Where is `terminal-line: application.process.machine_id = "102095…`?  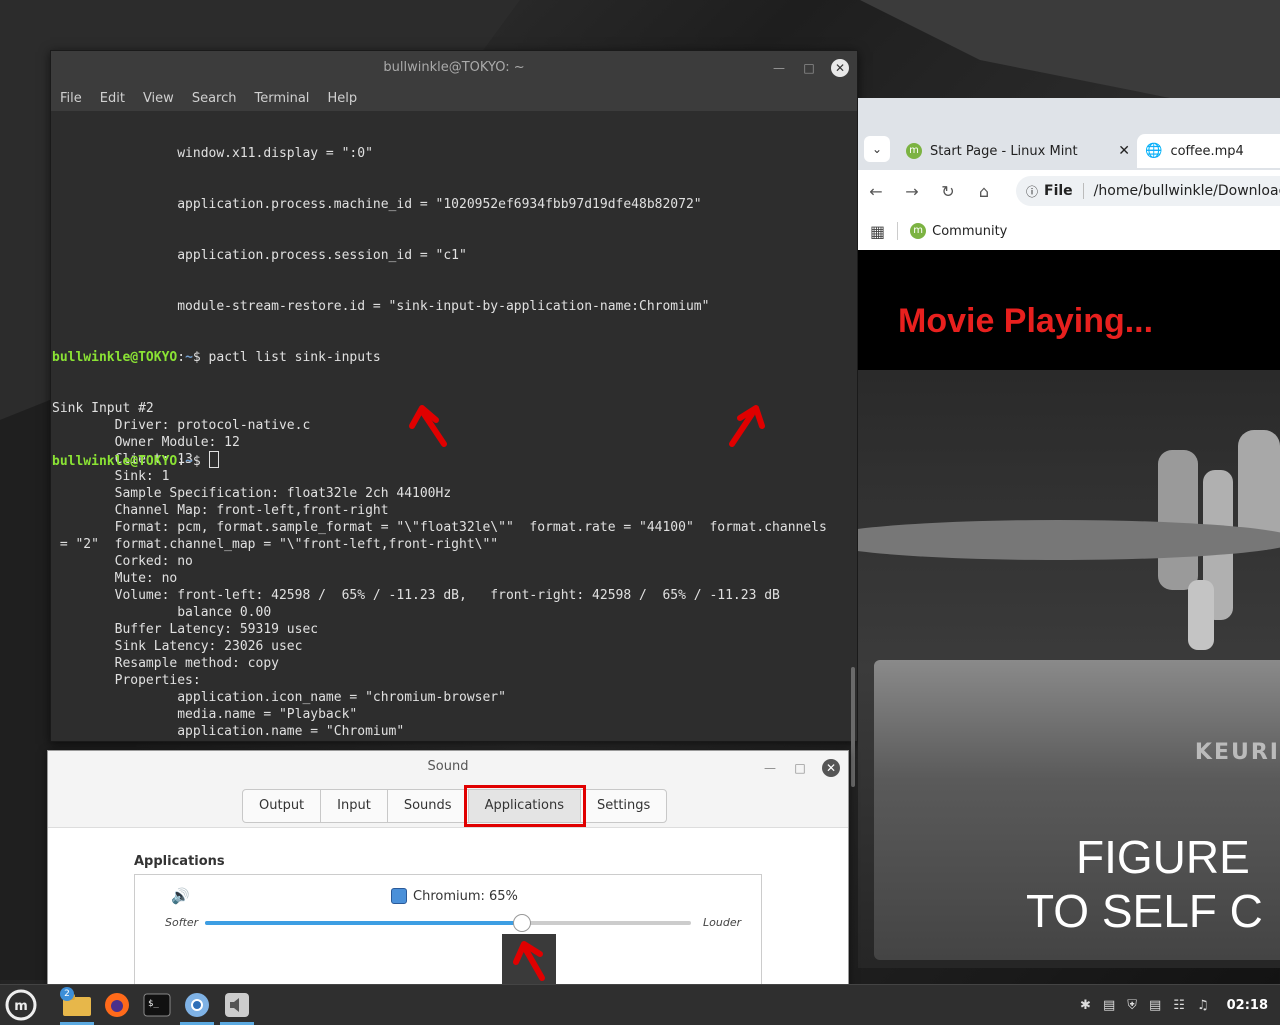 terminal-line: application.process.machine_id = "102095… is located at coordinates (377, 204).